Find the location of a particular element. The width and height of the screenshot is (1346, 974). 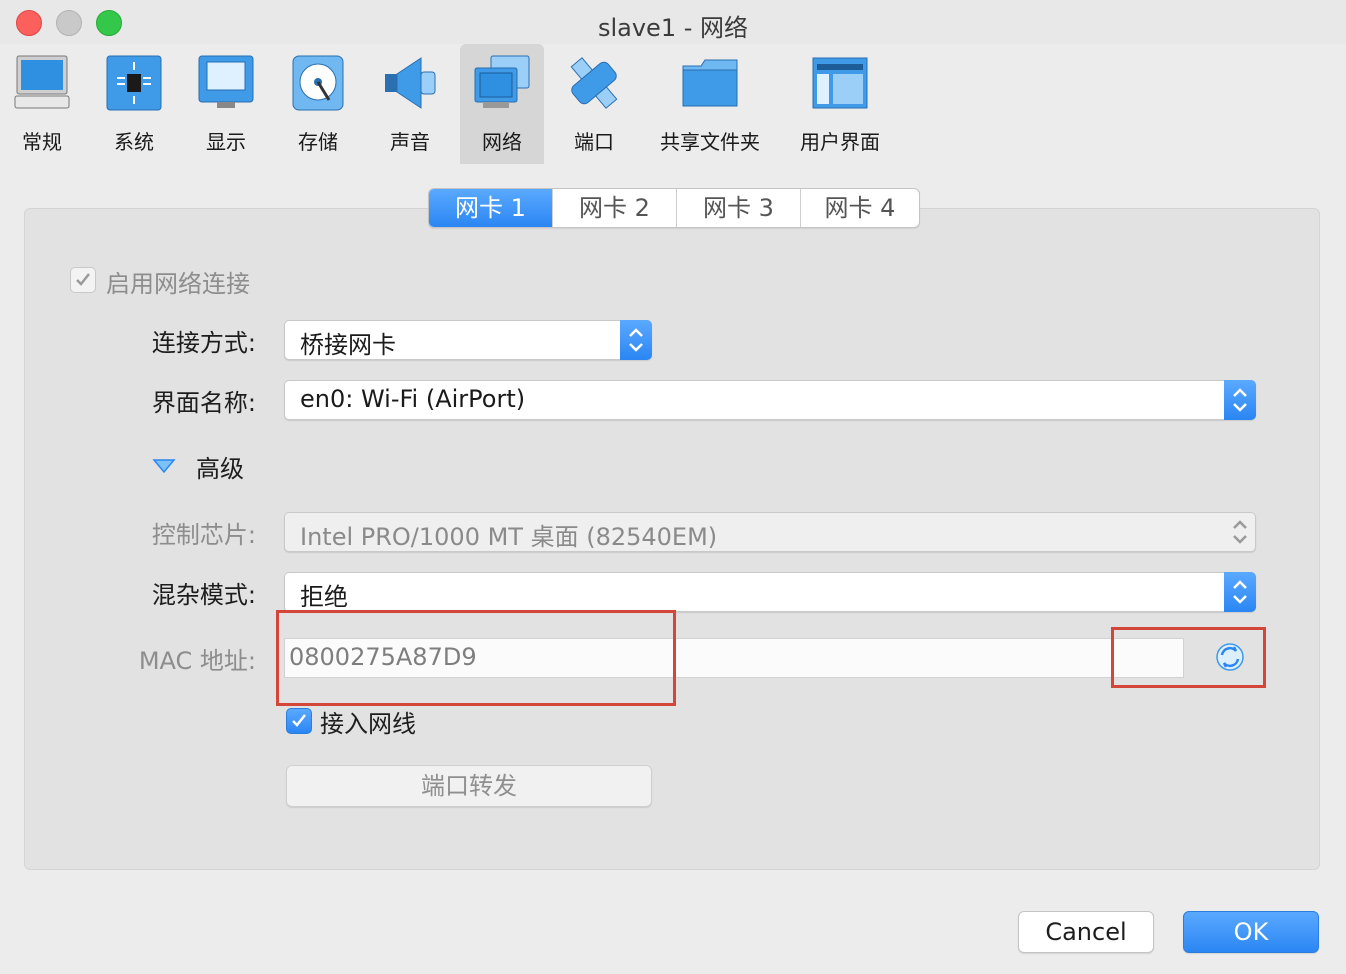

enable-adapter-checkbox is located at coordinates (83, 280).